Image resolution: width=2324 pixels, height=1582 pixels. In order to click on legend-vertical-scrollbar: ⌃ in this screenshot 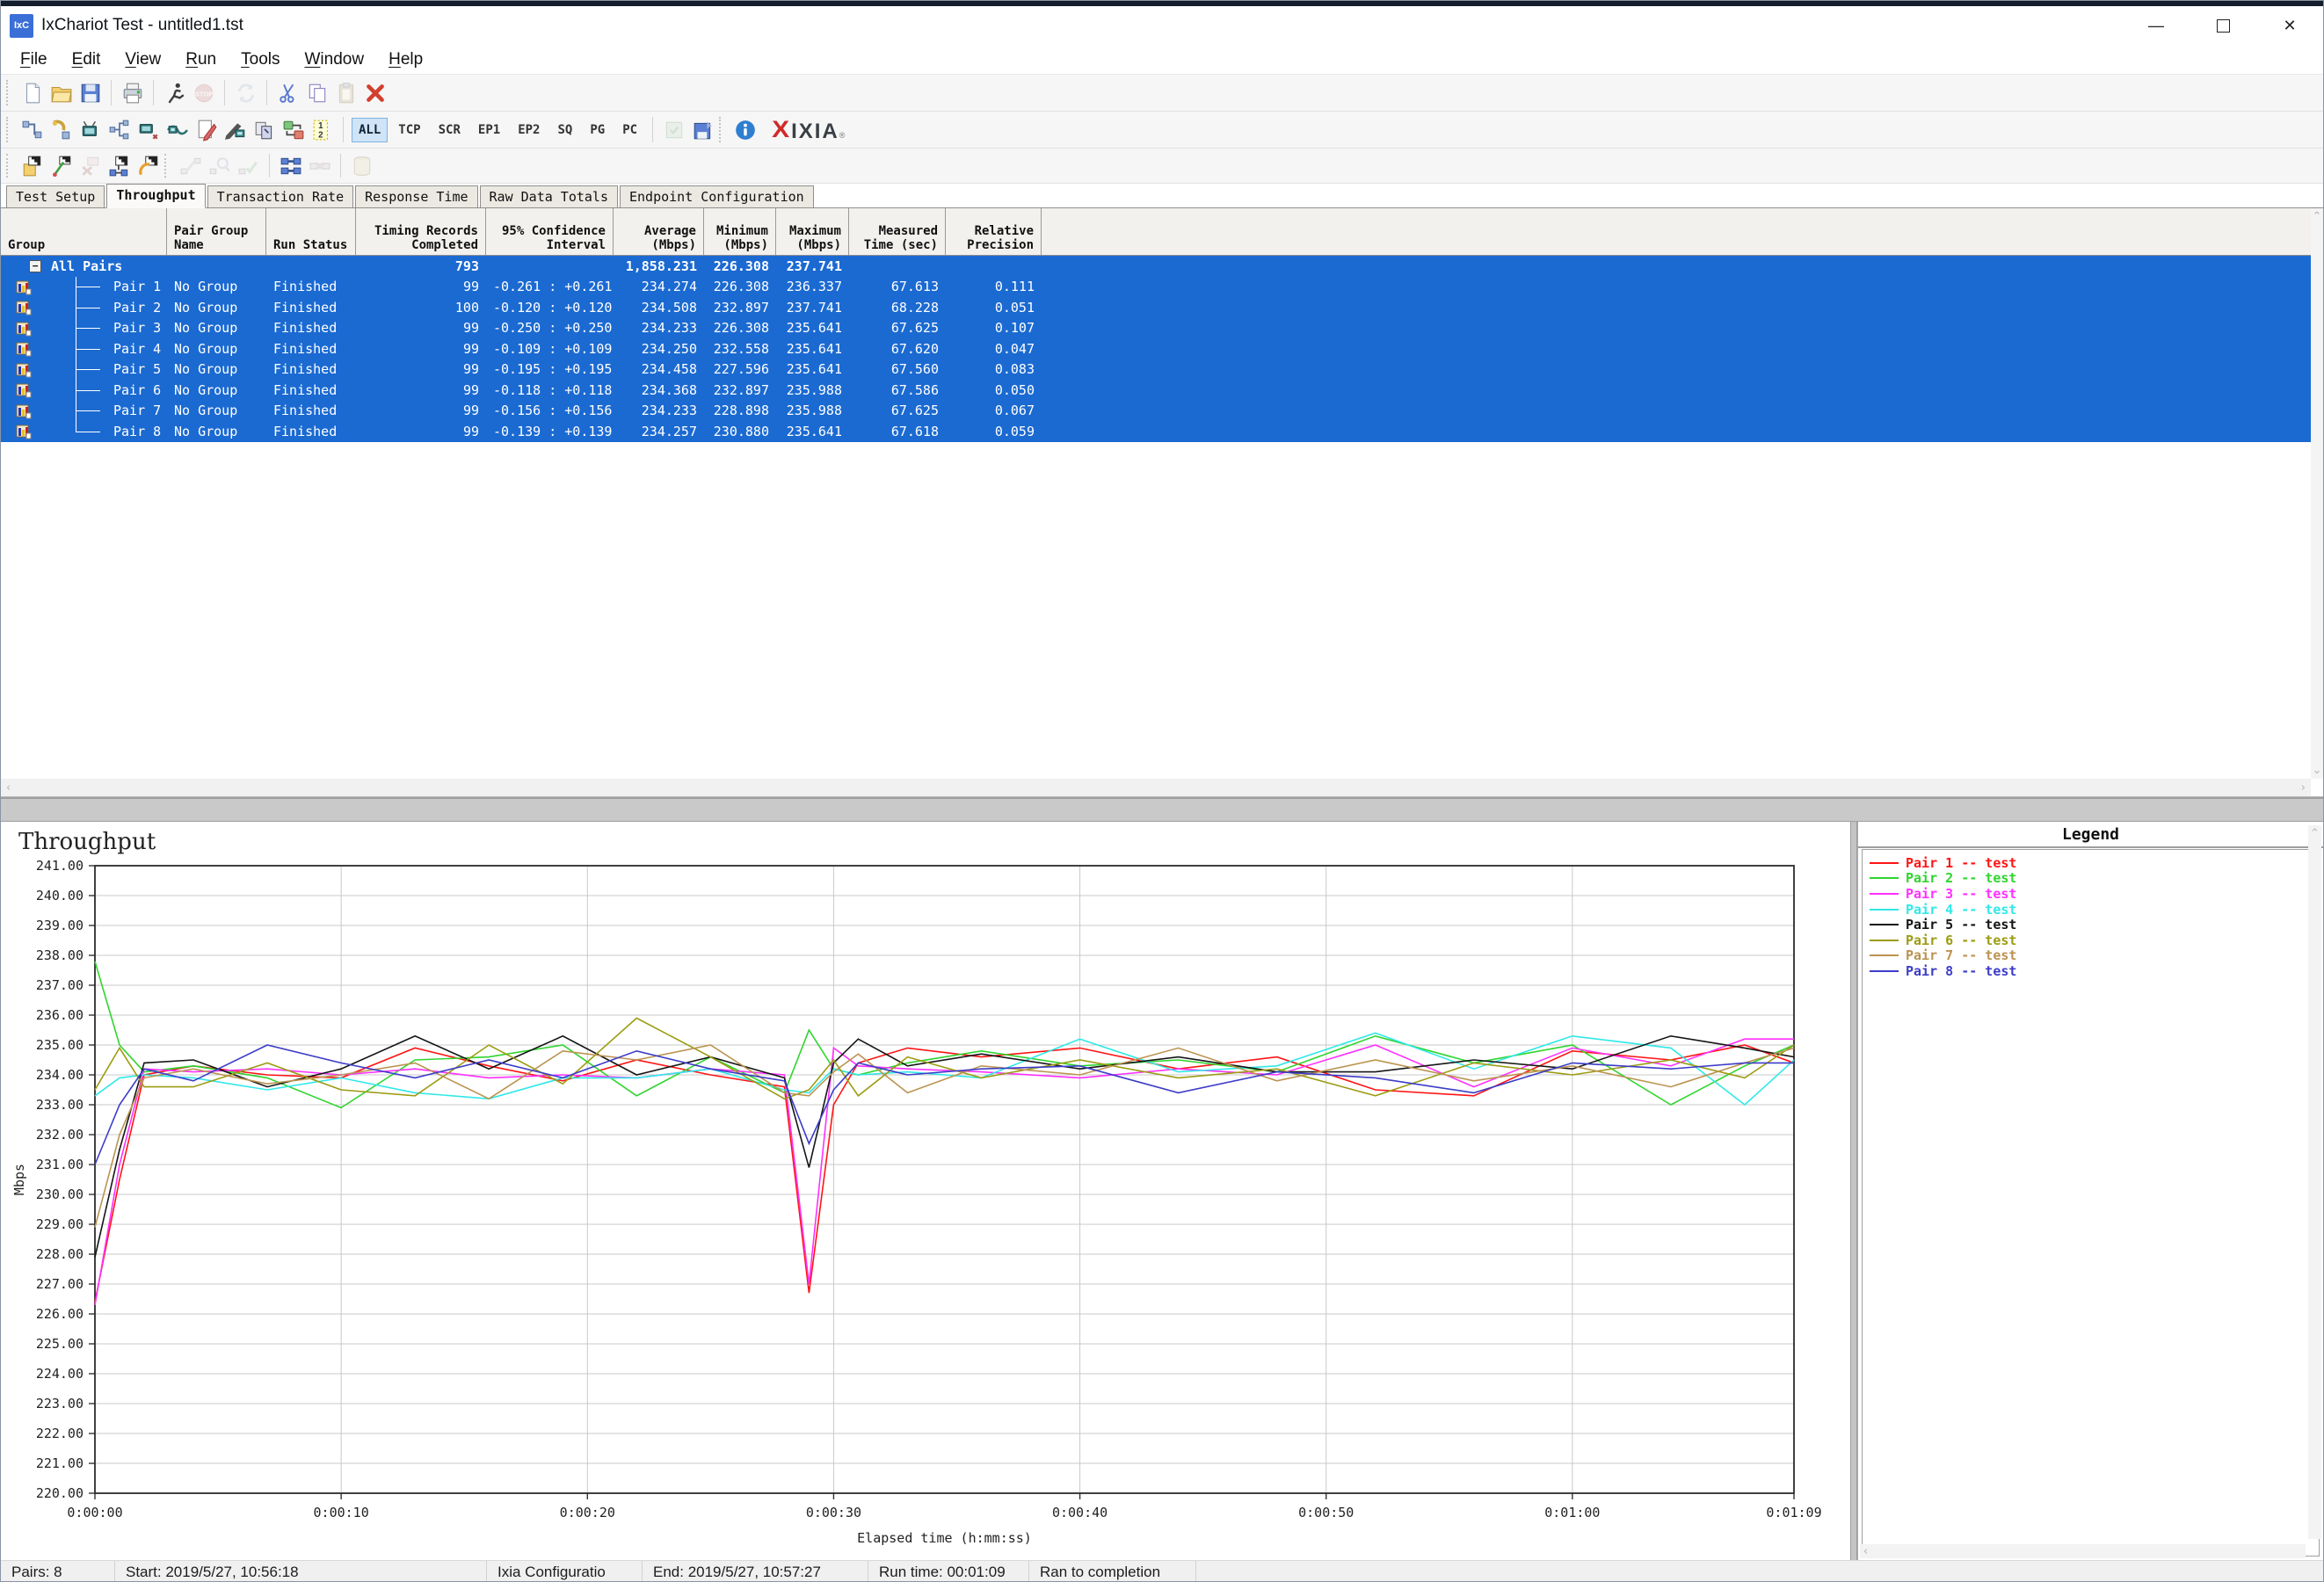, I will do `click(2314, 1182)`.